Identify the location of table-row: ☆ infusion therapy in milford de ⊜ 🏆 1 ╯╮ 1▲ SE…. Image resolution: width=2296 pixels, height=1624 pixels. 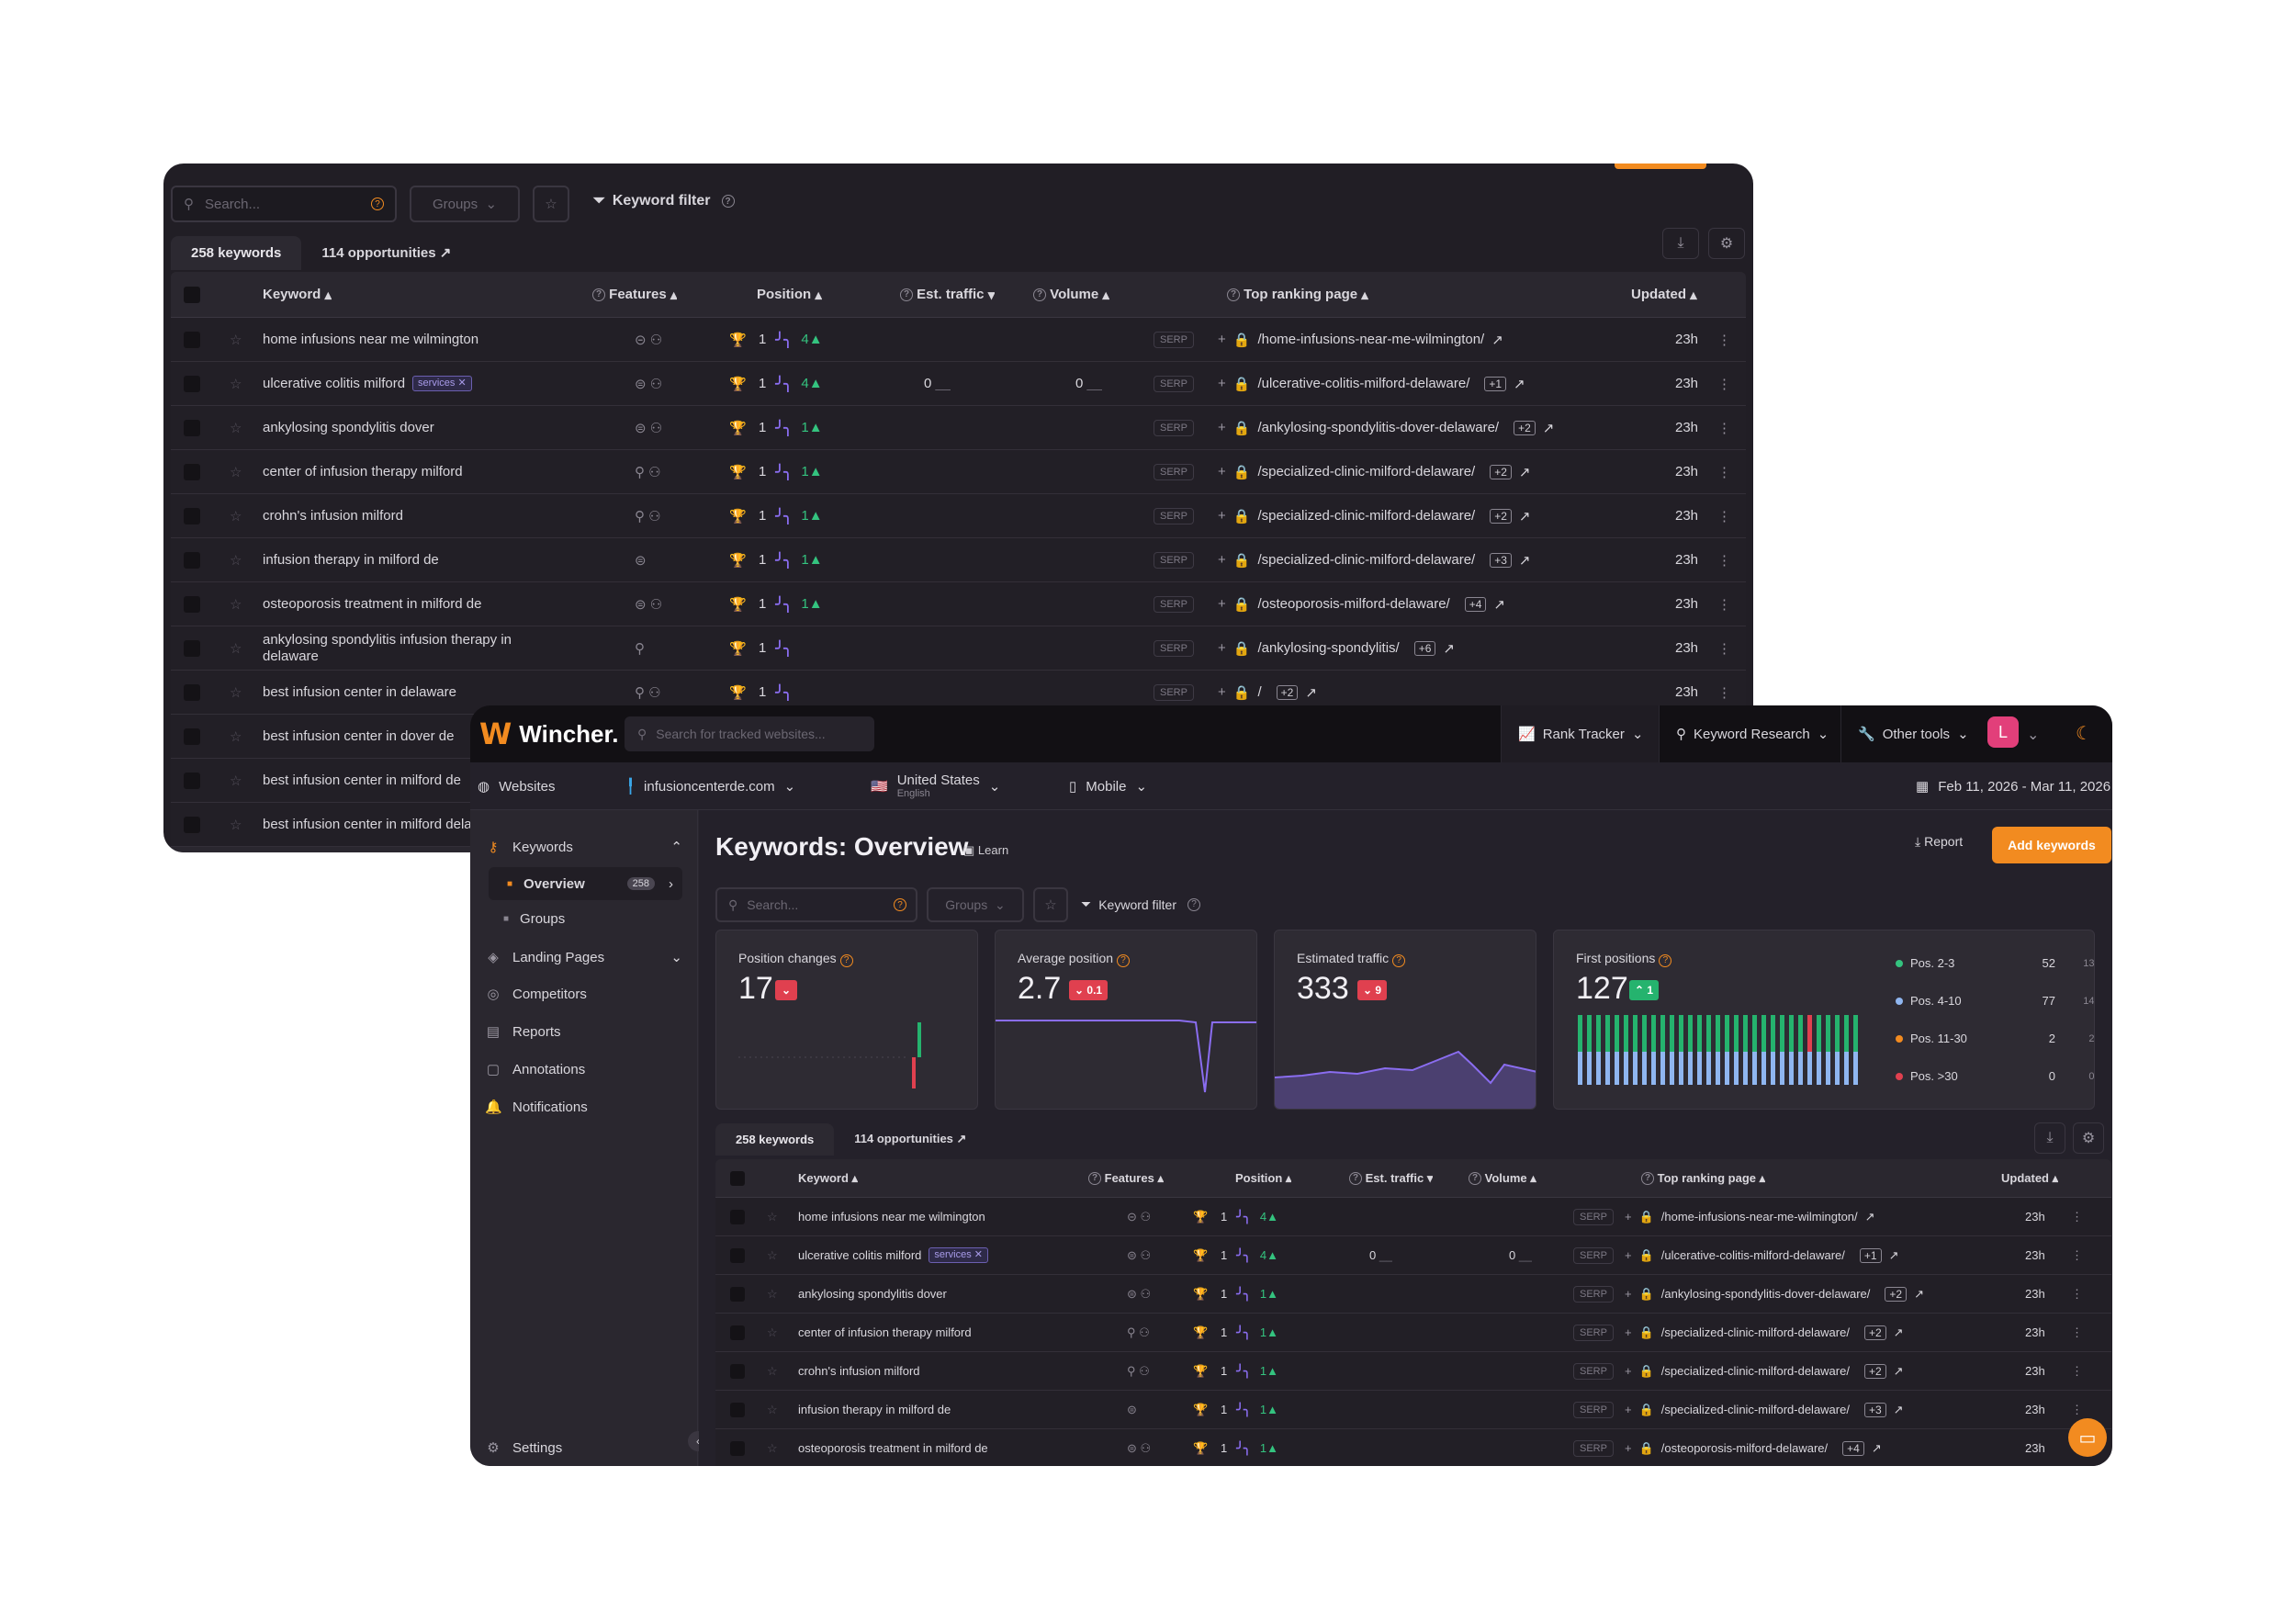
(958, 560).